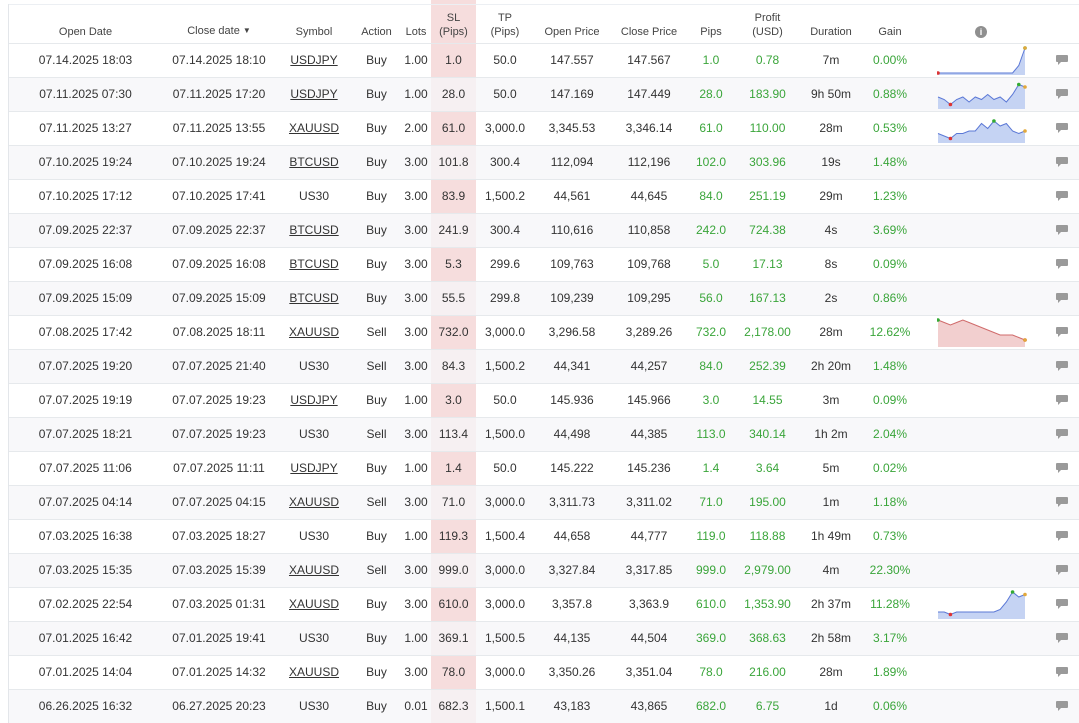 Image resolution: width=1079 pixels, height=723 pixels. I want to click on close-date-cell: 07.08.2025 18:11, so click(219, 332).